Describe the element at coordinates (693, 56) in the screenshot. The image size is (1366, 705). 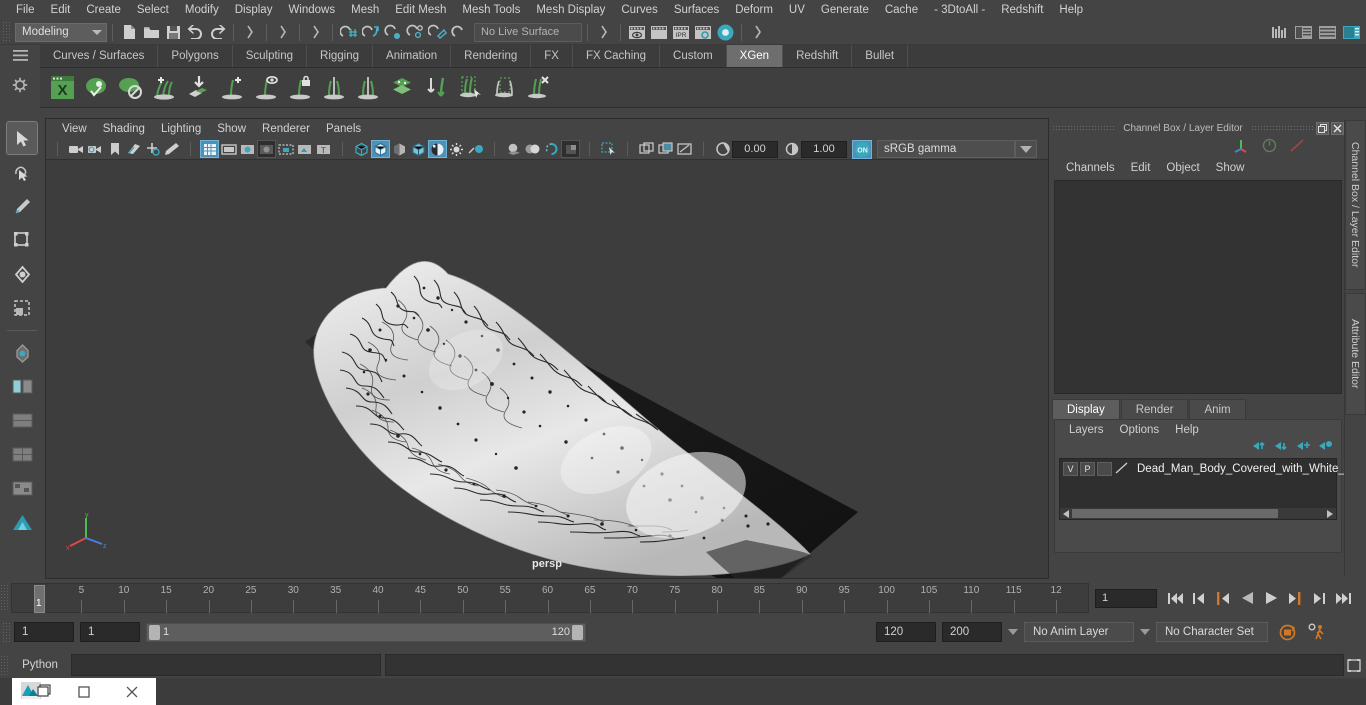
I see `shelf-tab-custom: Custom` at that location.